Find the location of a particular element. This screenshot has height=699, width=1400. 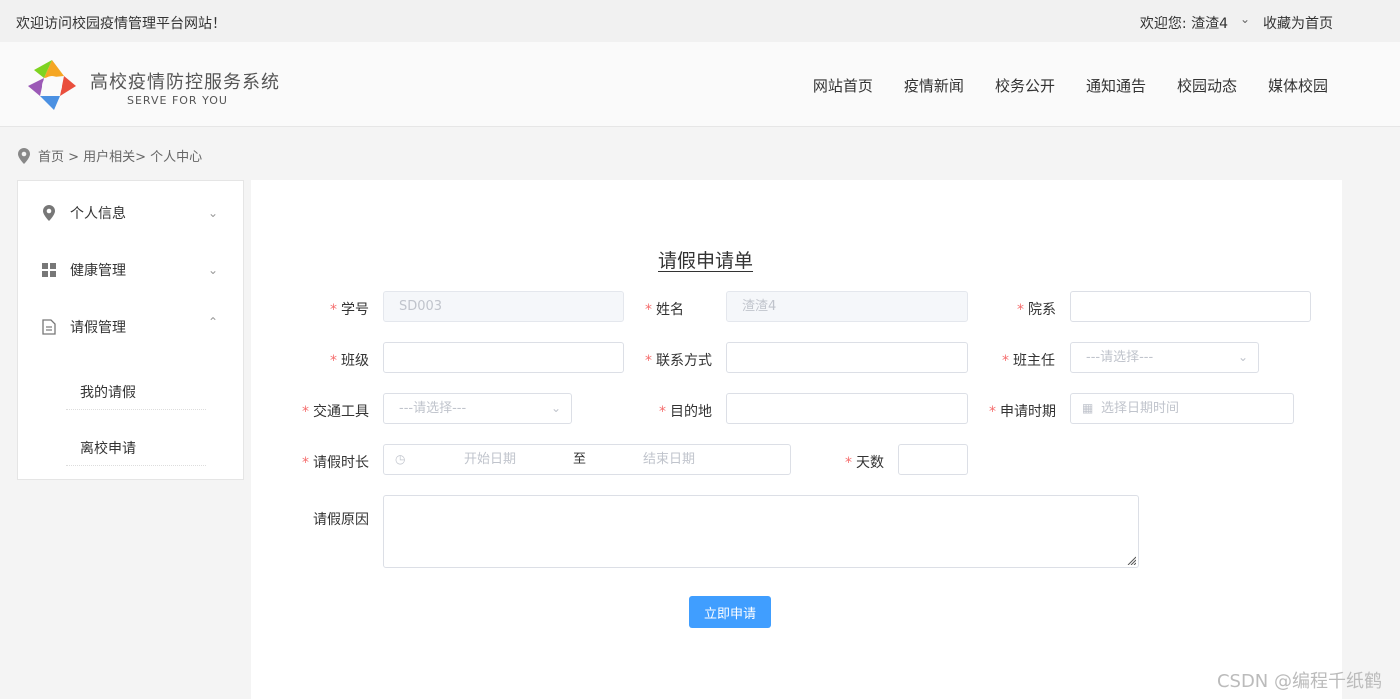

sidebar-item-label: 请假管理 is located at coordinates (98, 328).